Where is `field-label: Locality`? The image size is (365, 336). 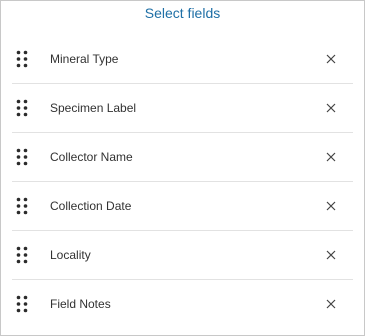 field-label: Locality is located at coordinates (70, 255).